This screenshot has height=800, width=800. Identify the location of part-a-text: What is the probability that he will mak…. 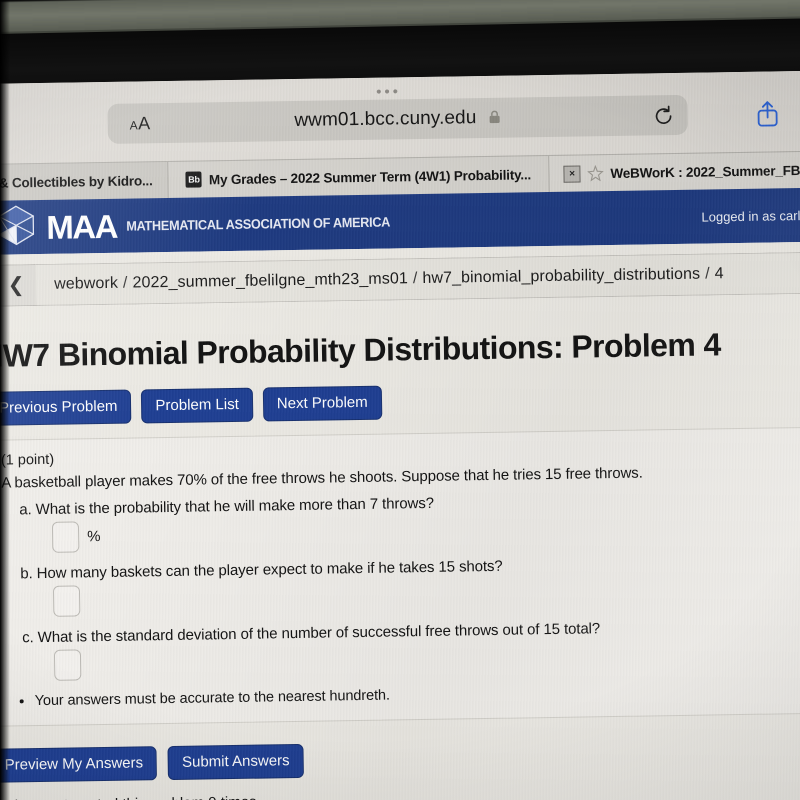
(235, 507).